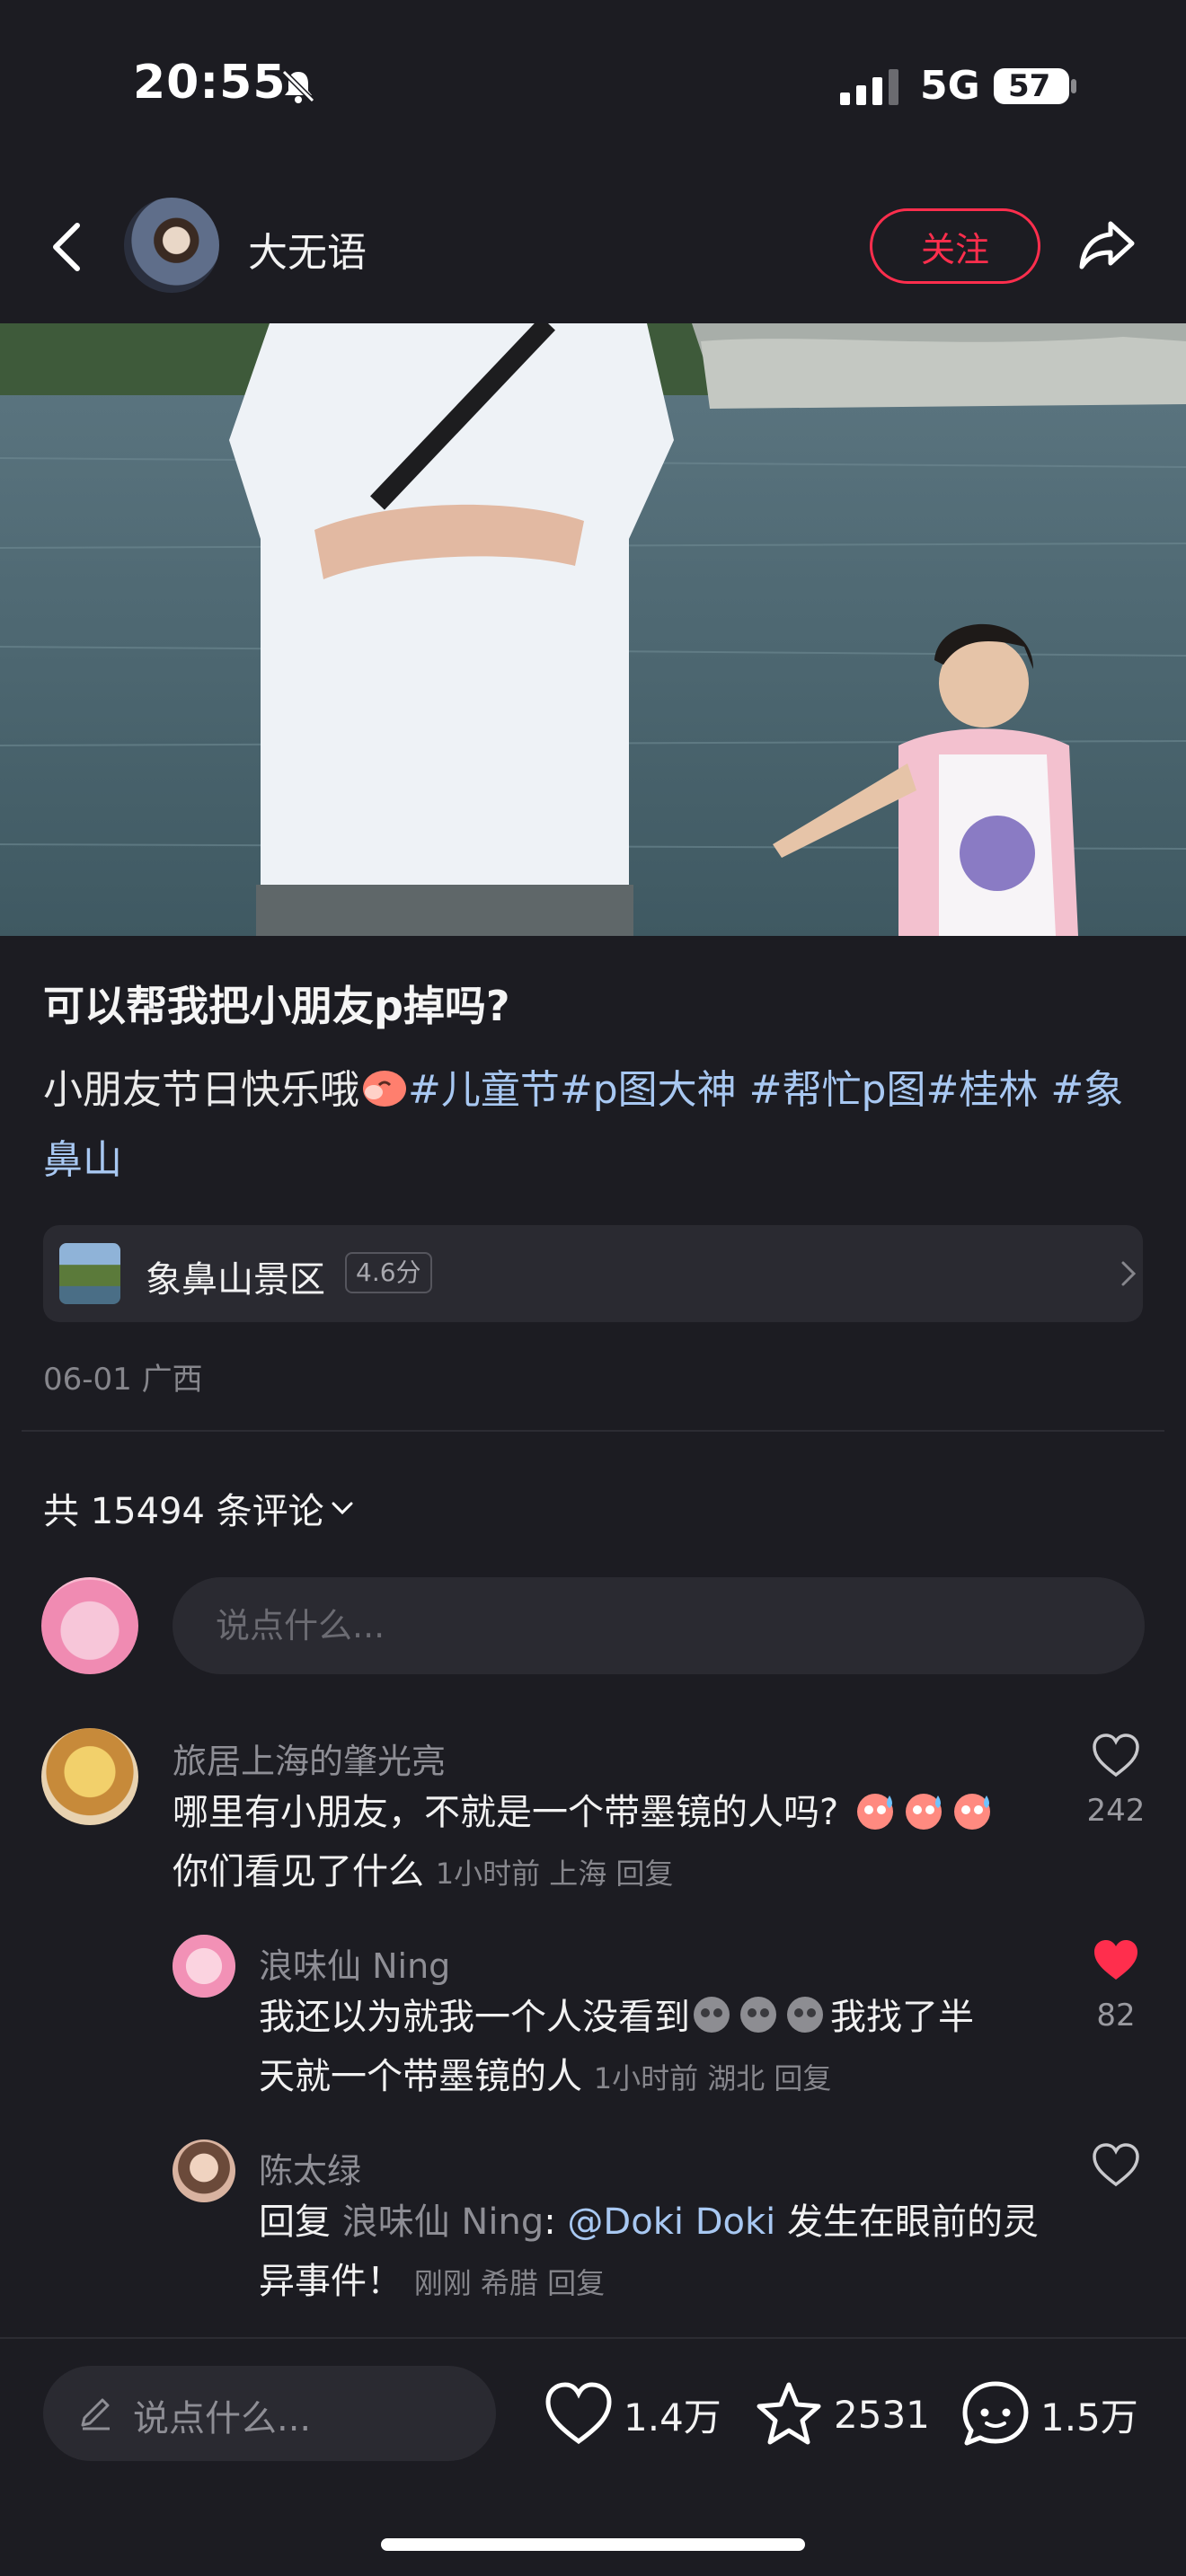 This screenshot has height=2576, width=1186. What do you see at coordinates (622, 1843) in the screenshot?
I see `comment-text: 哪里有小朋友，不就是一个带墨镜的人吗? 你们看见了什么 1小时前 上海 回复` at bounding box center [622, 1843].